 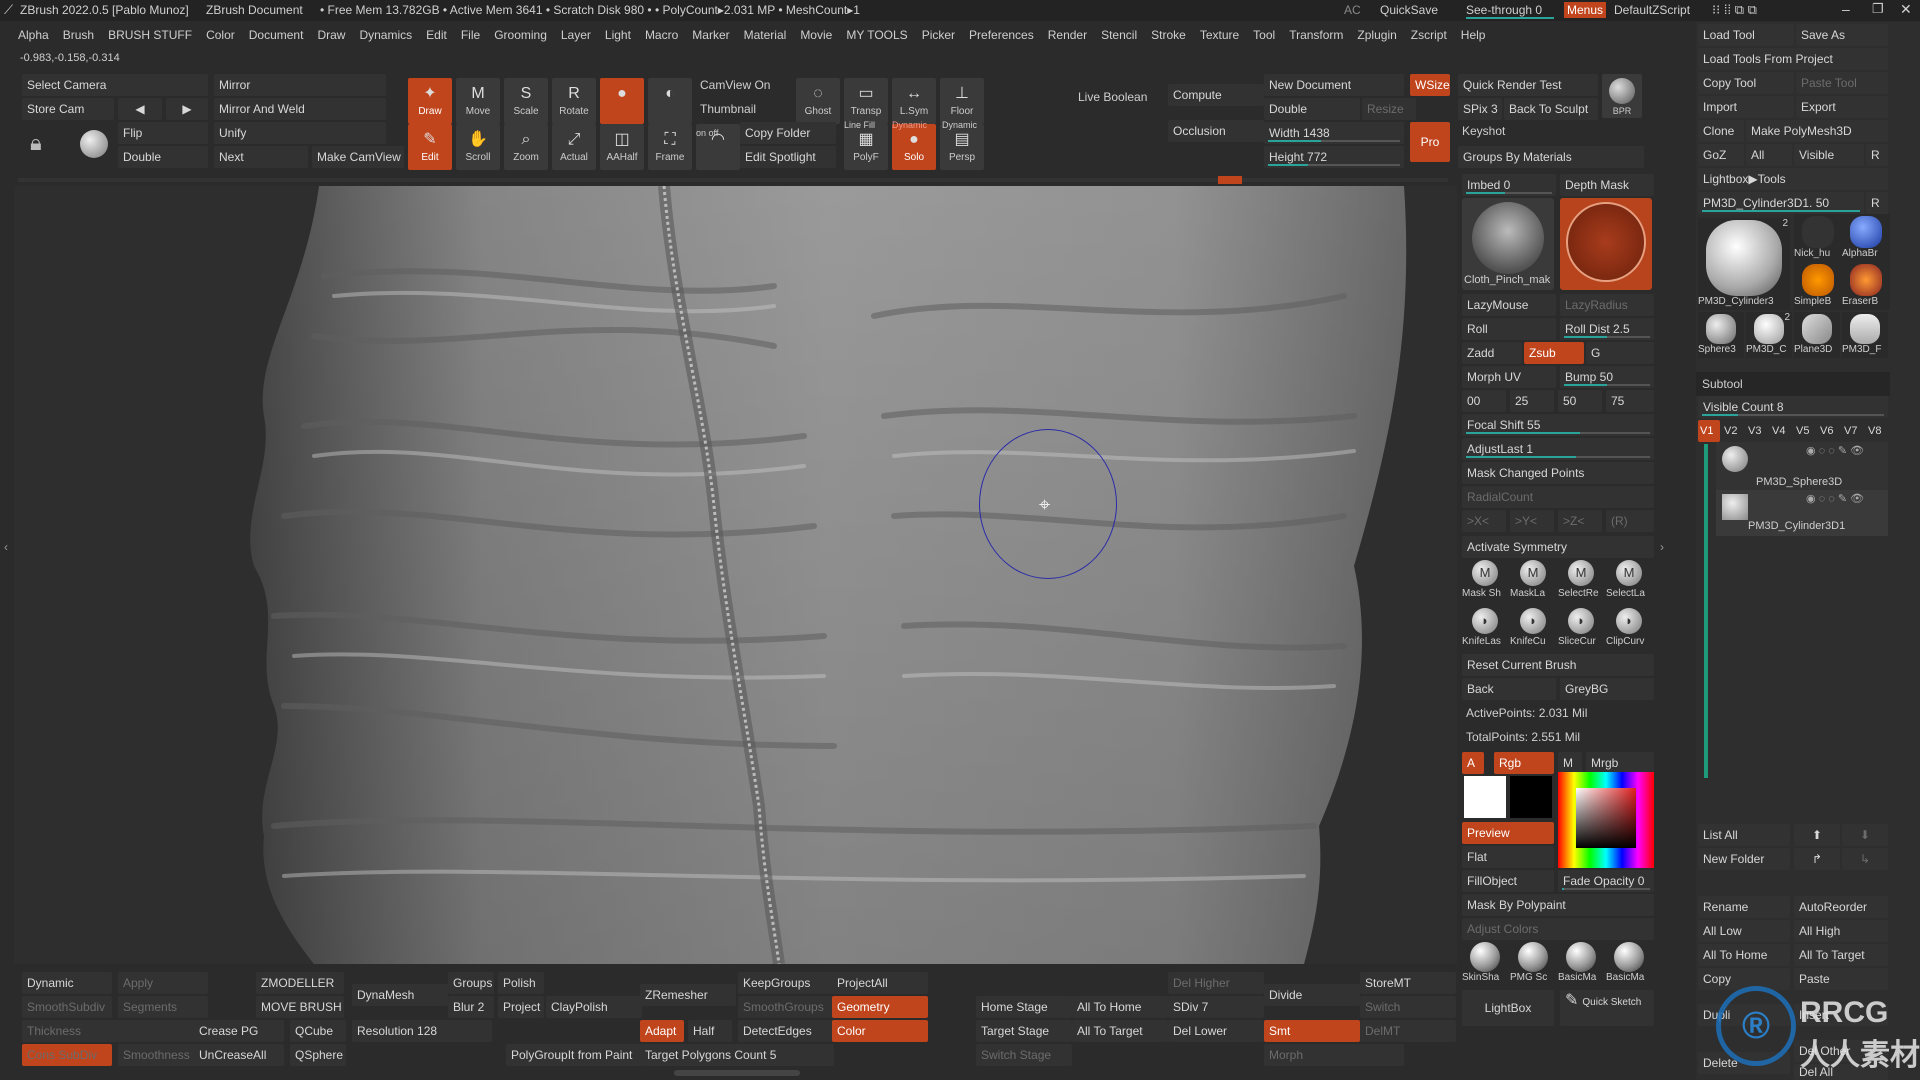 I want to click on resolution-slider: Resolution 128, so click(x=422, y=1031).